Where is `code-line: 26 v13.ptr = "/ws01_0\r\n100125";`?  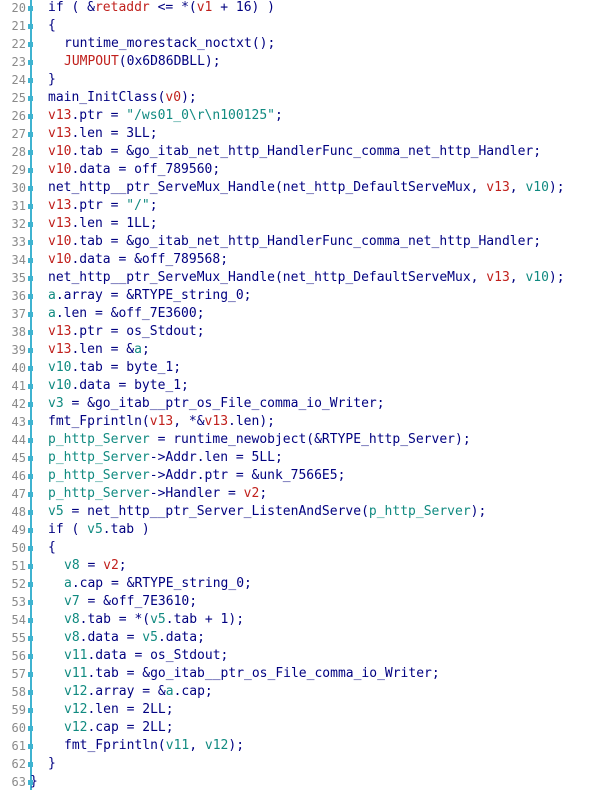
code-line: 26 v13.ptr = "/ws01_0\r\n100125"; is located at coordinates (307, 116).